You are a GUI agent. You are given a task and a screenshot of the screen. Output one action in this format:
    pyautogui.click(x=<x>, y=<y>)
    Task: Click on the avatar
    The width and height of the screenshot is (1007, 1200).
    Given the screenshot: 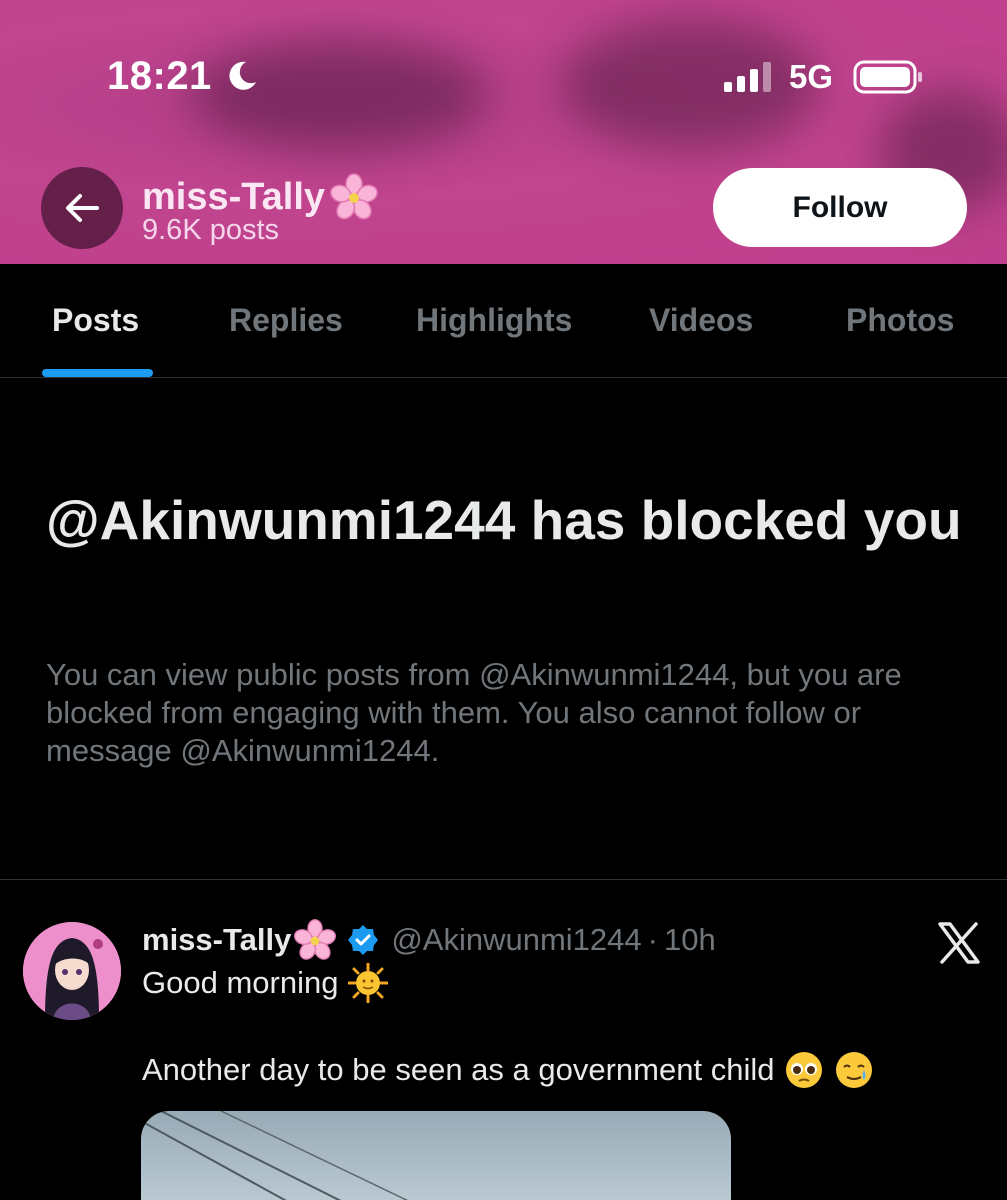 What is the action you would take?
    pyautogui.click(x=72, y=971)
    